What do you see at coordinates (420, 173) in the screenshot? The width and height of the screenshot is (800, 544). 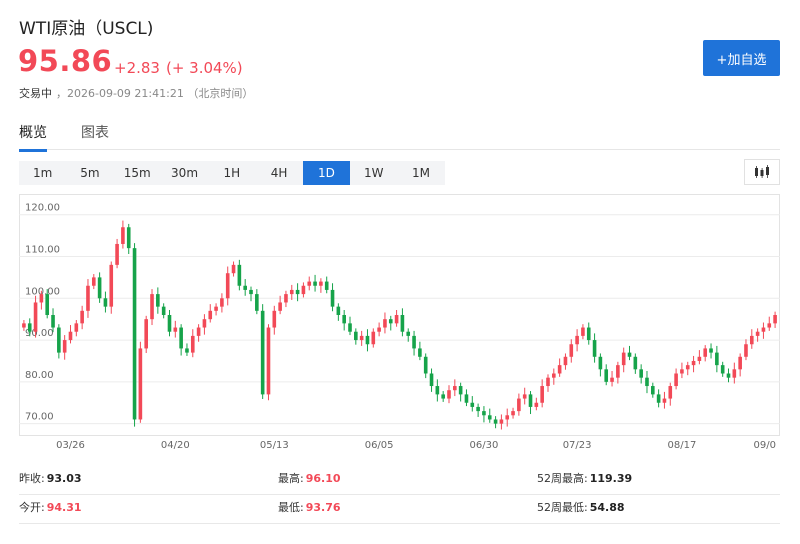 I see `period-1mo: 1M` at bounding box center [420, 173].